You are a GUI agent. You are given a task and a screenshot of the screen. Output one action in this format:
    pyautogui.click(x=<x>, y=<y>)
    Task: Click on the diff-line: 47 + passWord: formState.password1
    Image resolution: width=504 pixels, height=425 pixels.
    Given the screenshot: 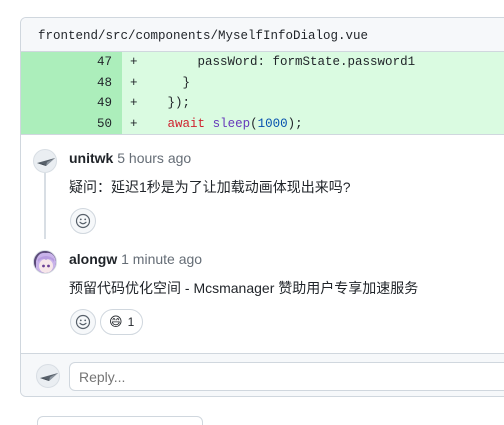 What is the action you would take?
    pyautogui.click(x=262, y=62)
    